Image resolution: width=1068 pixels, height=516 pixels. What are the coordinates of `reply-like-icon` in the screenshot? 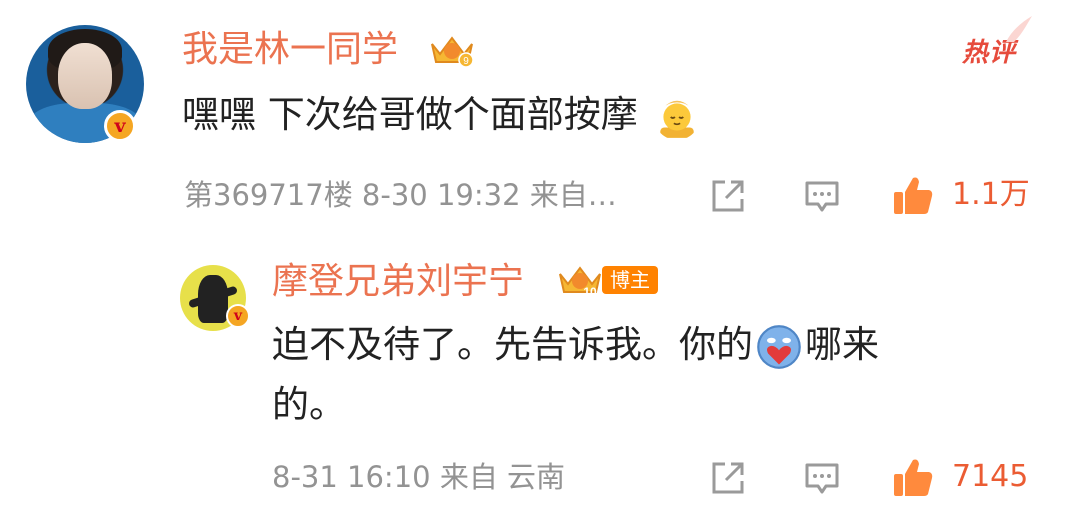 It's located at (913, 477).